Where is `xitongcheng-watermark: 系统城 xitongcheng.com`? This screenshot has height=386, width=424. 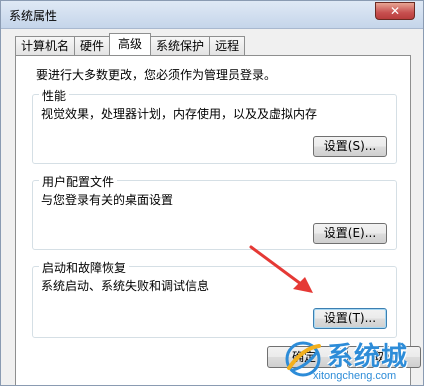
xitongcheng-watermark: 系统城 xitongcheng.com is located at coordinates (352, 360).